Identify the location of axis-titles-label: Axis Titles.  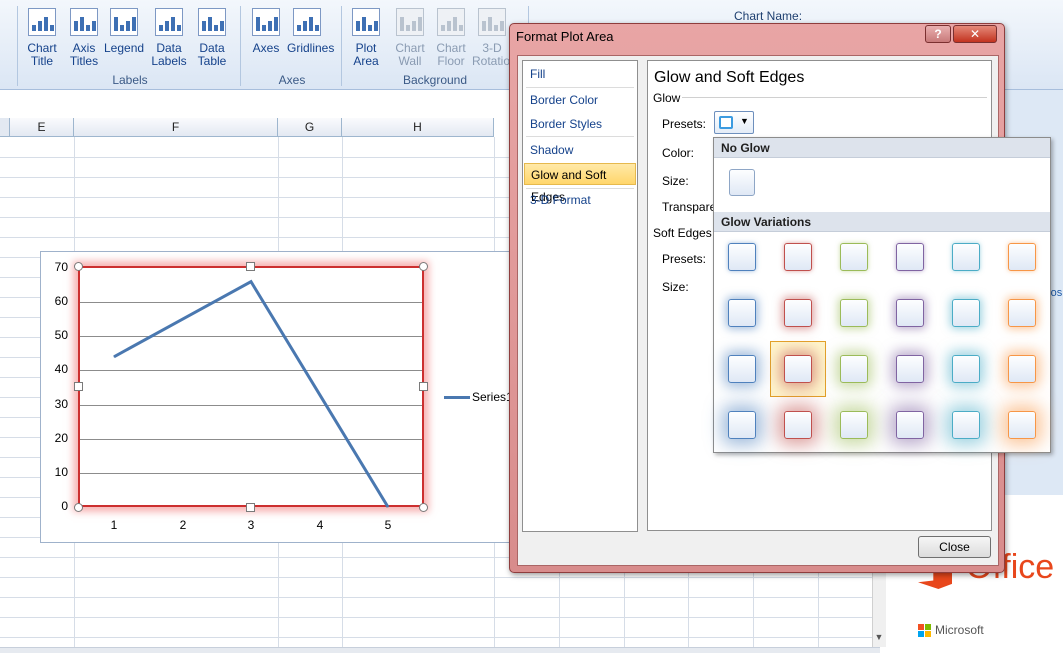
(84, 54).